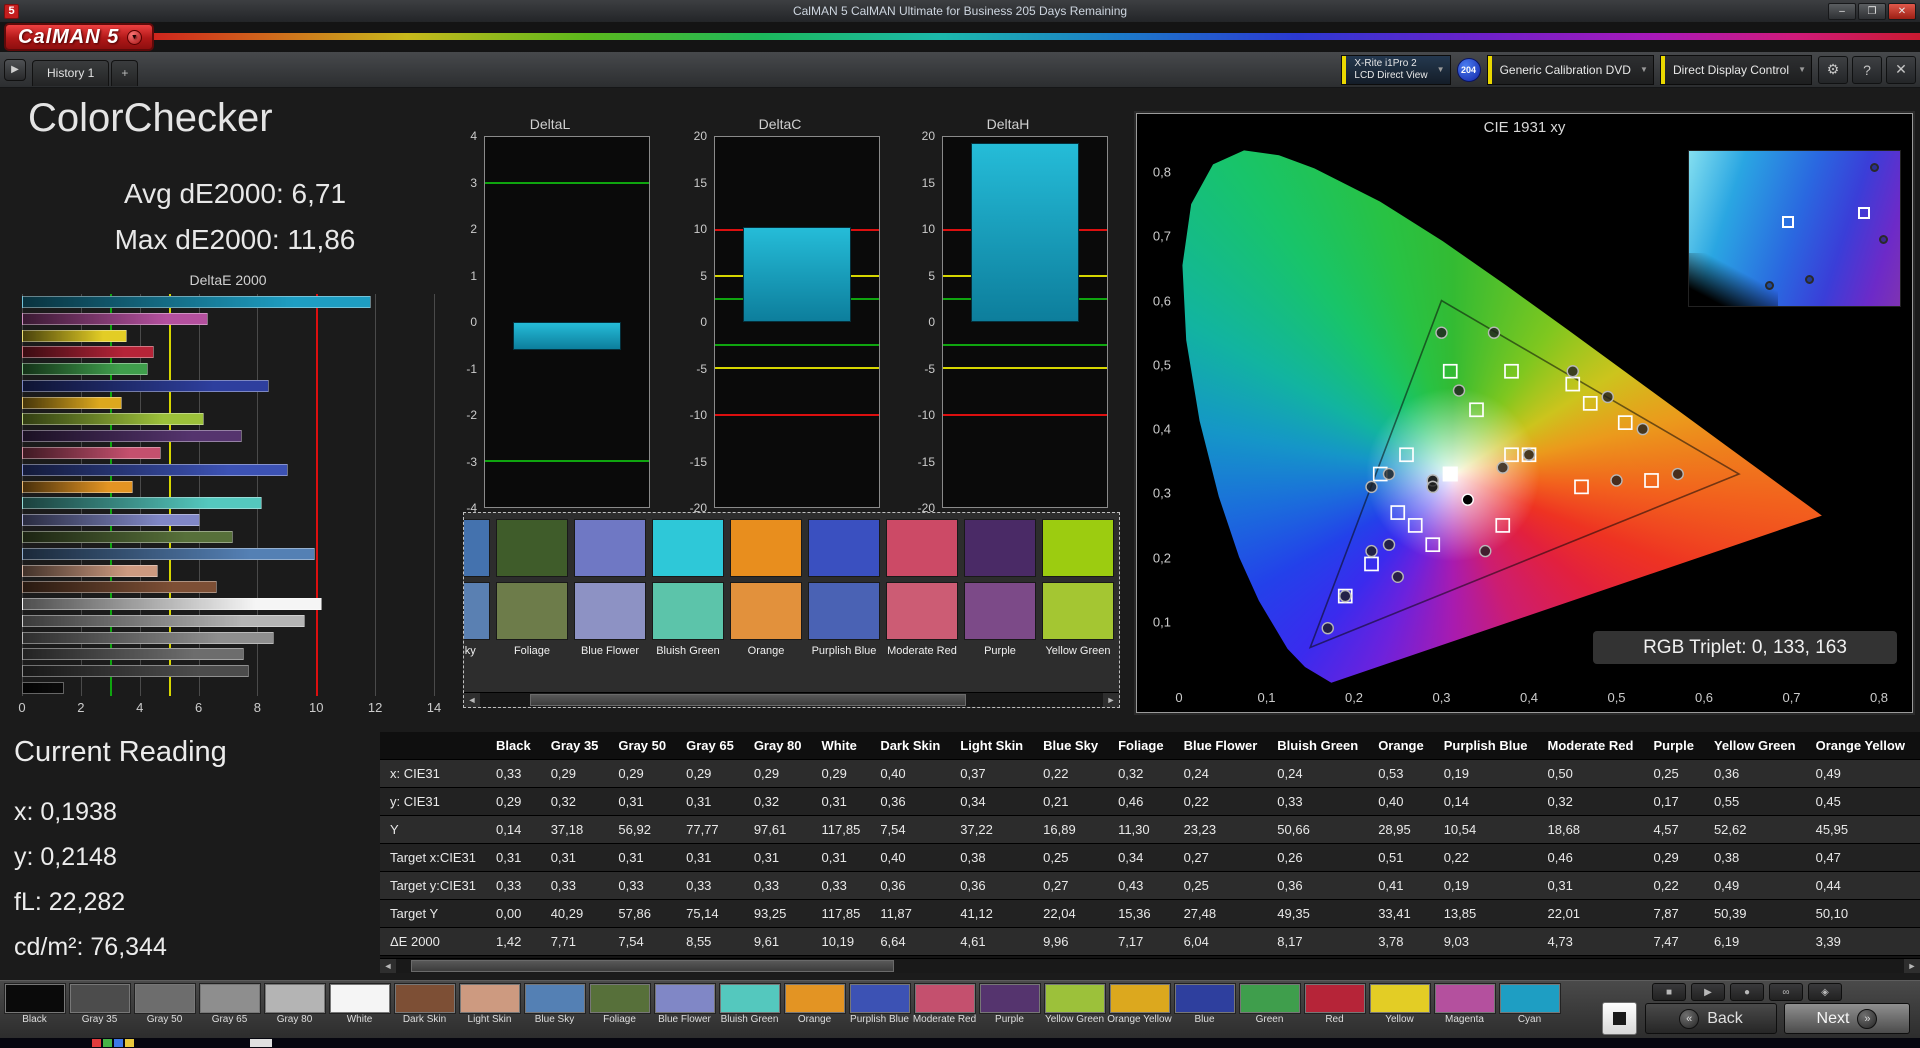  What do you see at coordinates (1009, 1005) in the screenshot?
I see `patch-button: Purple` at bounding box center [1009, 1005].